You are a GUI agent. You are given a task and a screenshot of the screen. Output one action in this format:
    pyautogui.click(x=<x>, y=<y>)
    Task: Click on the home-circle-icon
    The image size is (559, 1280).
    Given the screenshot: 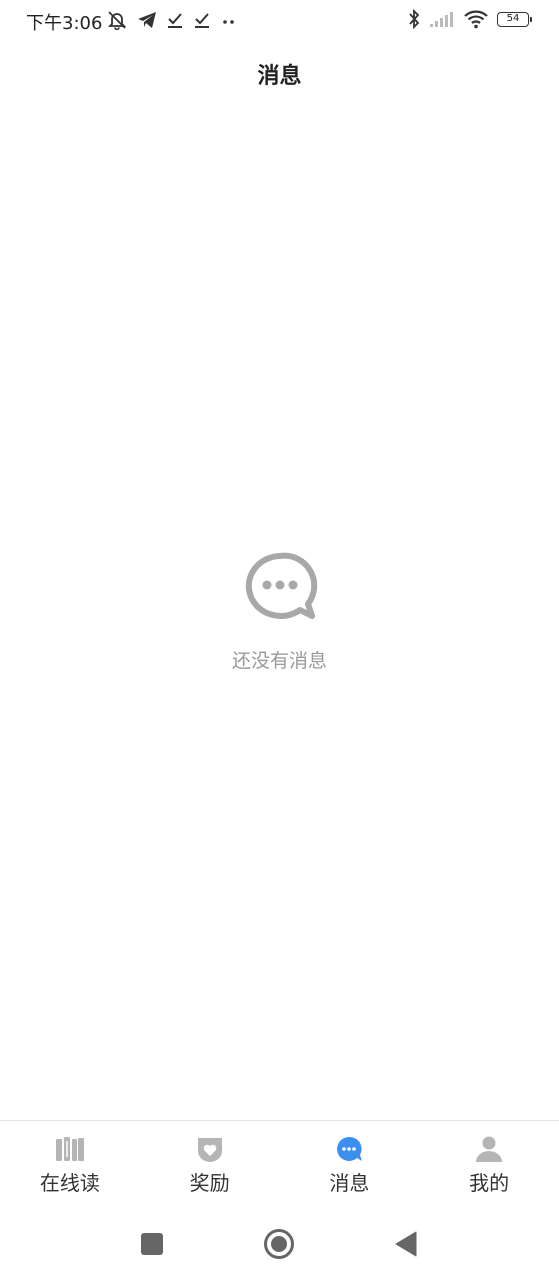 What is the action you would take?
    pyautogui.click(x=279, y=1244)
    